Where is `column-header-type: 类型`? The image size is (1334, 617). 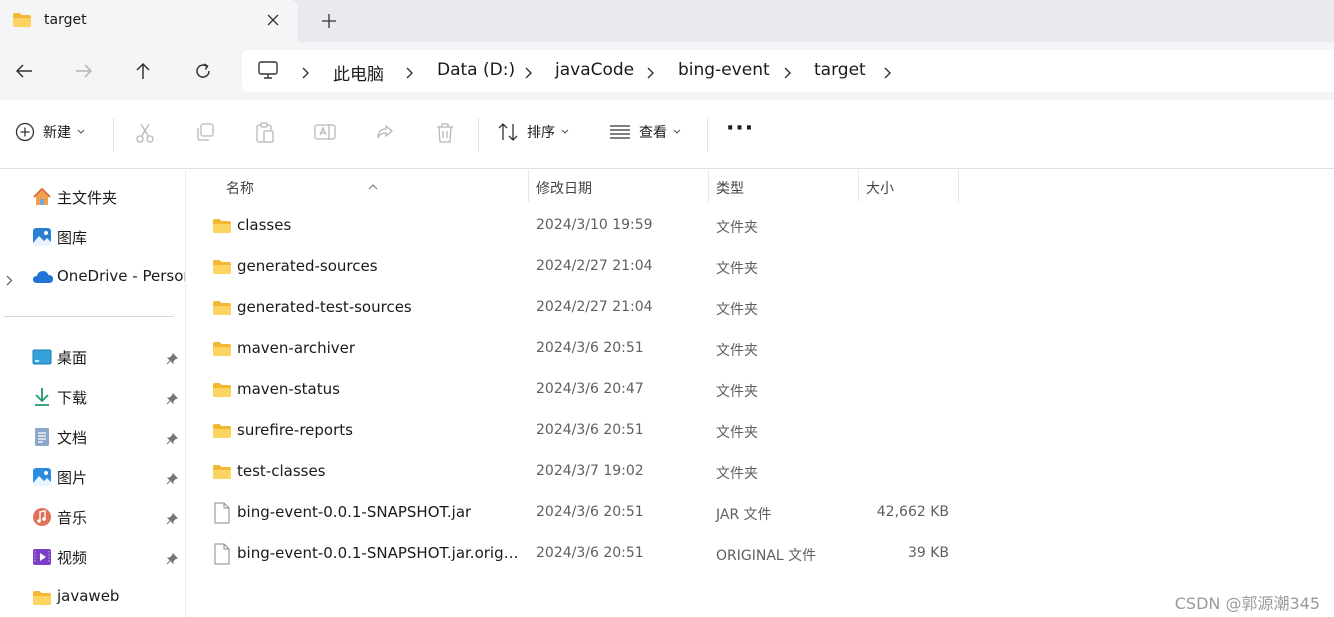
column-header-type: 类型 is located at coordinates (730, 188).